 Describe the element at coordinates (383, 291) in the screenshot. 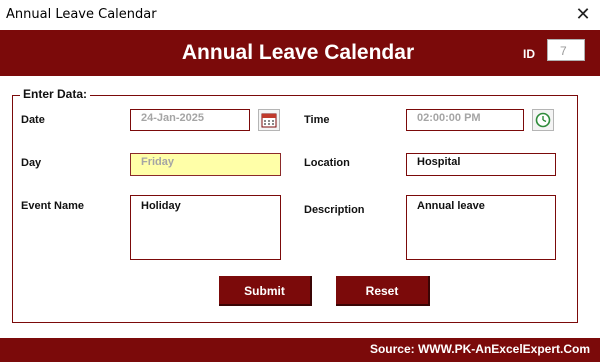

I see `reset-button: Reset` at that location.